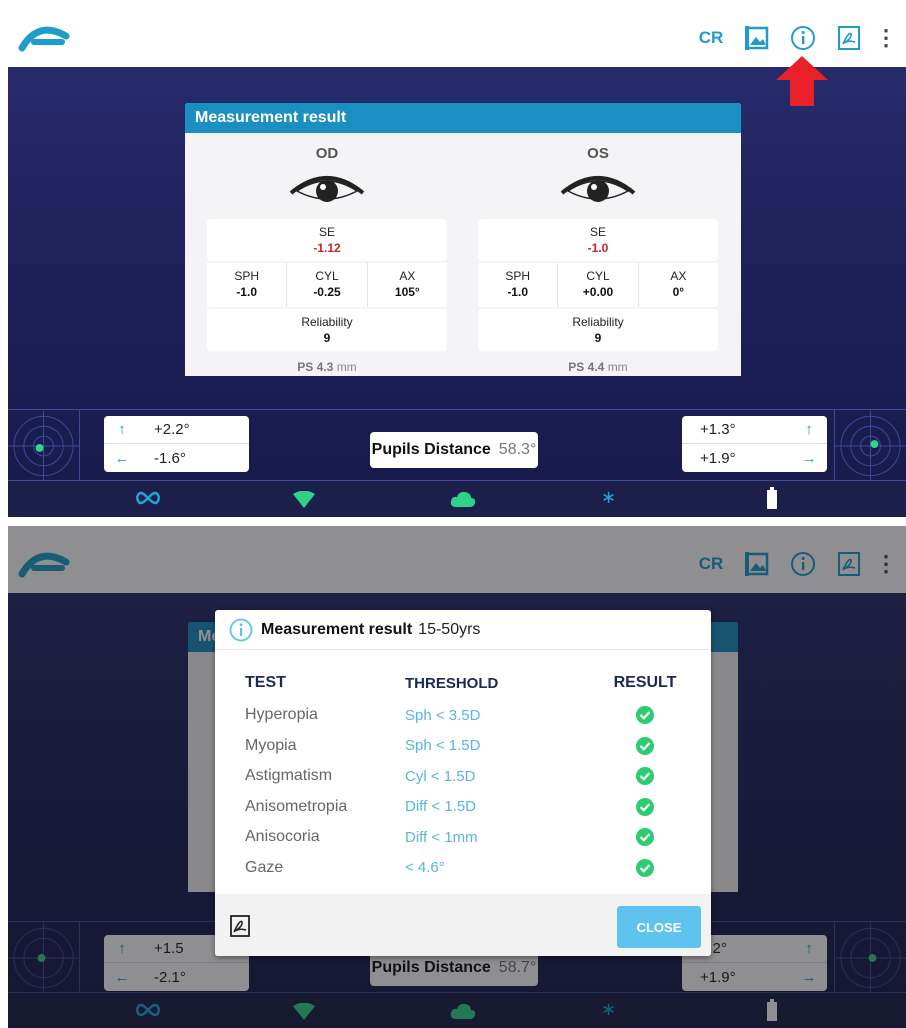  I want to click on refraction-row: SPH -1.0 CYL -0.25 AX 105°, so click(327, 285).